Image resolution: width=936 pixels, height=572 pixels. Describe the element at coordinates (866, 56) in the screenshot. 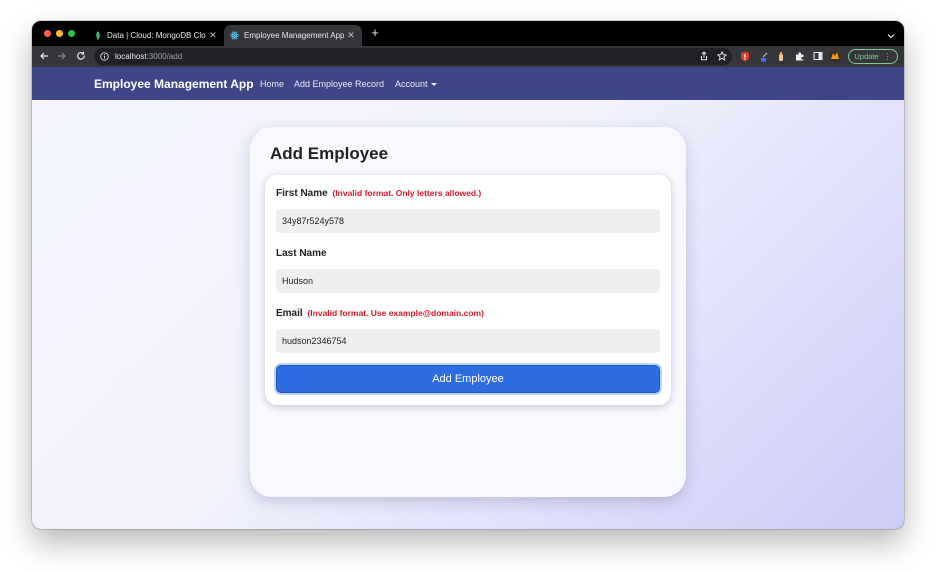

I see `update-label: Update` at that location.